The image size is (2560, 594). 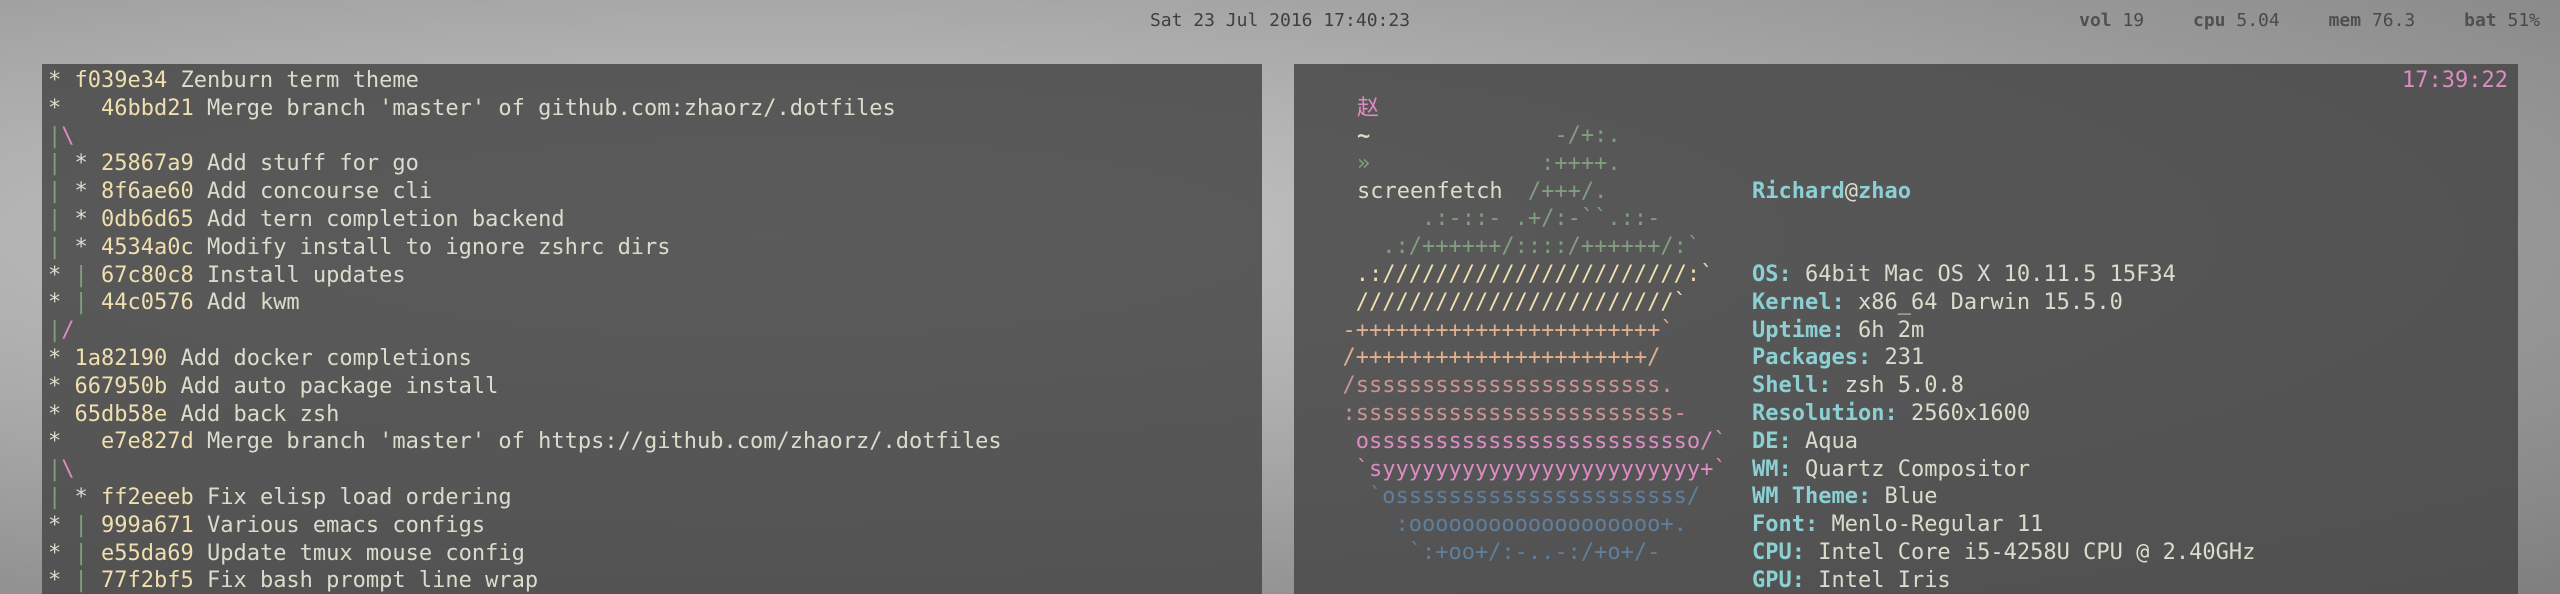 What do you see at coordinates (525, 526) in the screenshot?
I see `git-log-line: * | 999a671 Various emacs configs` at bounding box center [525, 526].